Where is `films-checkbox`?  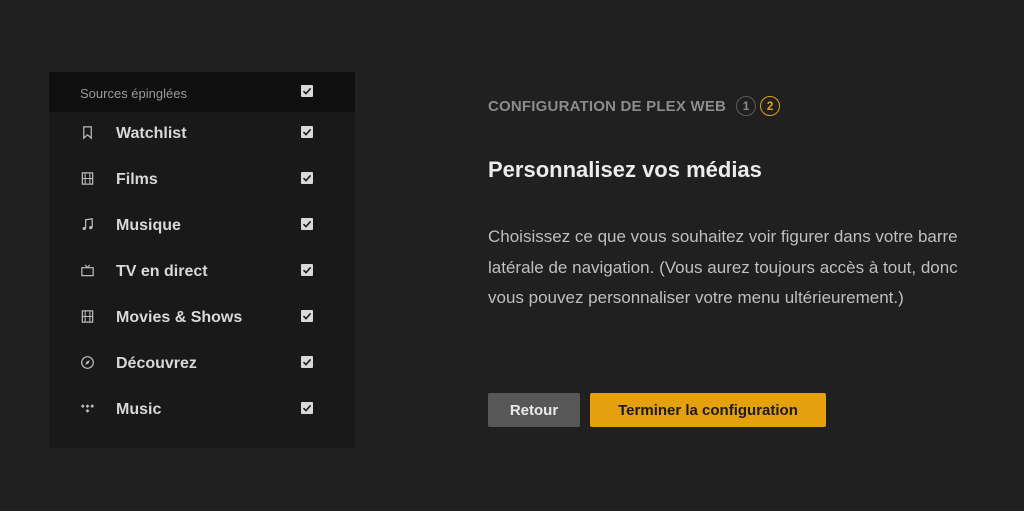 films-checkbox is located at coordinates (307, 178).